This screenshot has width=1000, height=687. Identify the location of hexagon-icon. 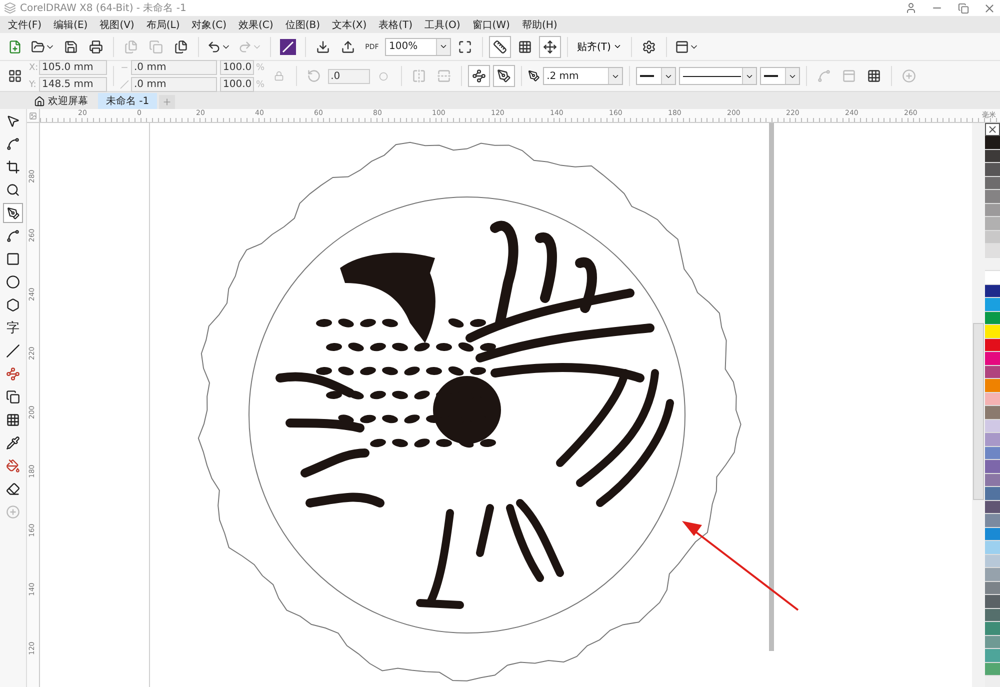
(13, 305).